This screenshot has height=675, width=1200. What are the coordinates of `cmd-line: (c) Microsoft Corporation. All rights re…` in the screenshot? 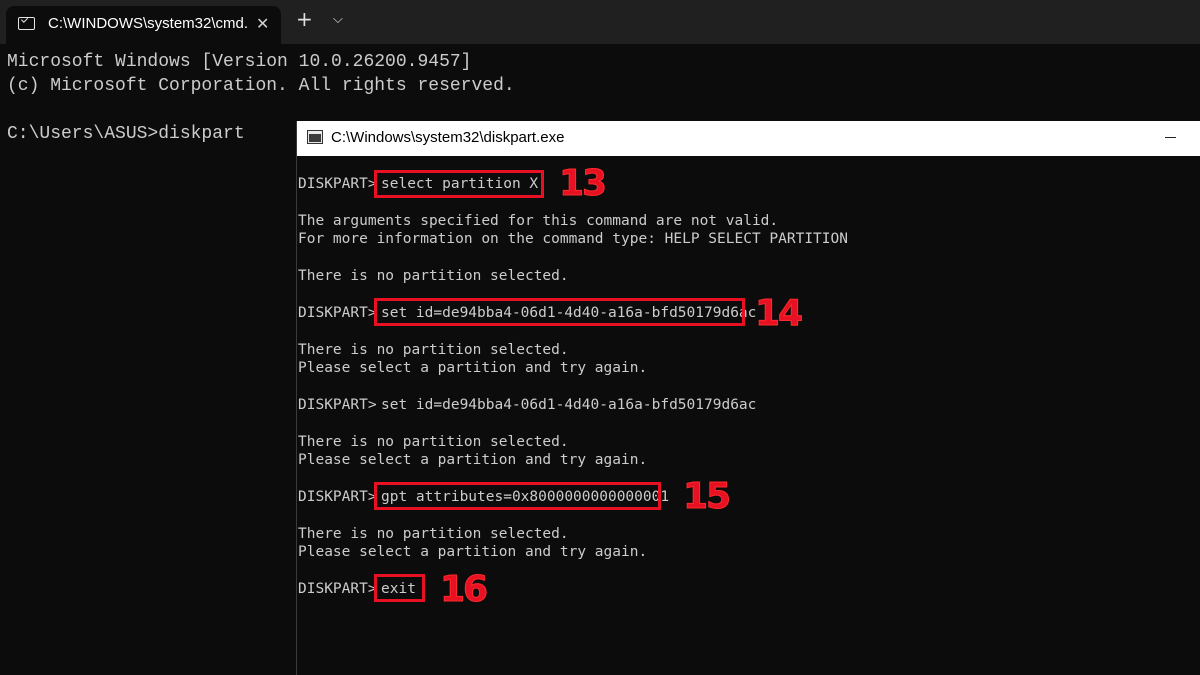 It's located at (261, 86).